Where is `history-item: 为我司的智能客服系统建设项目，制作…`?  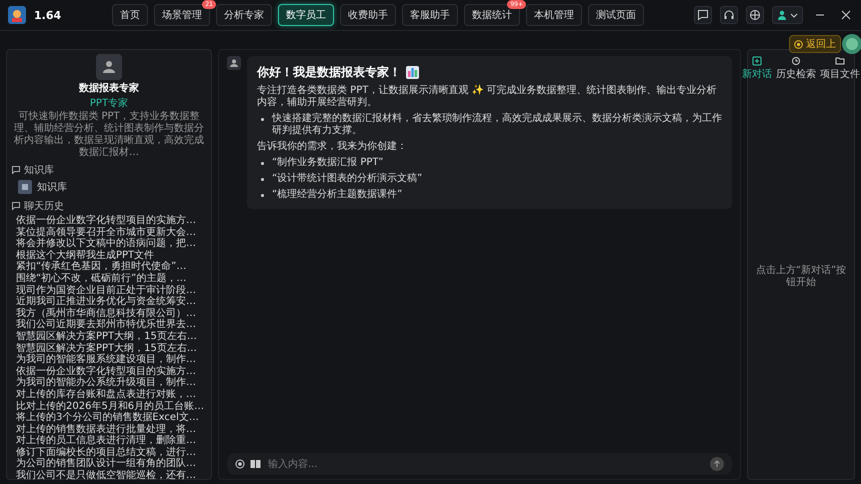 history-item: 为我司的智能客服系统建设项目，制作… is located at coordinates (106, 360).